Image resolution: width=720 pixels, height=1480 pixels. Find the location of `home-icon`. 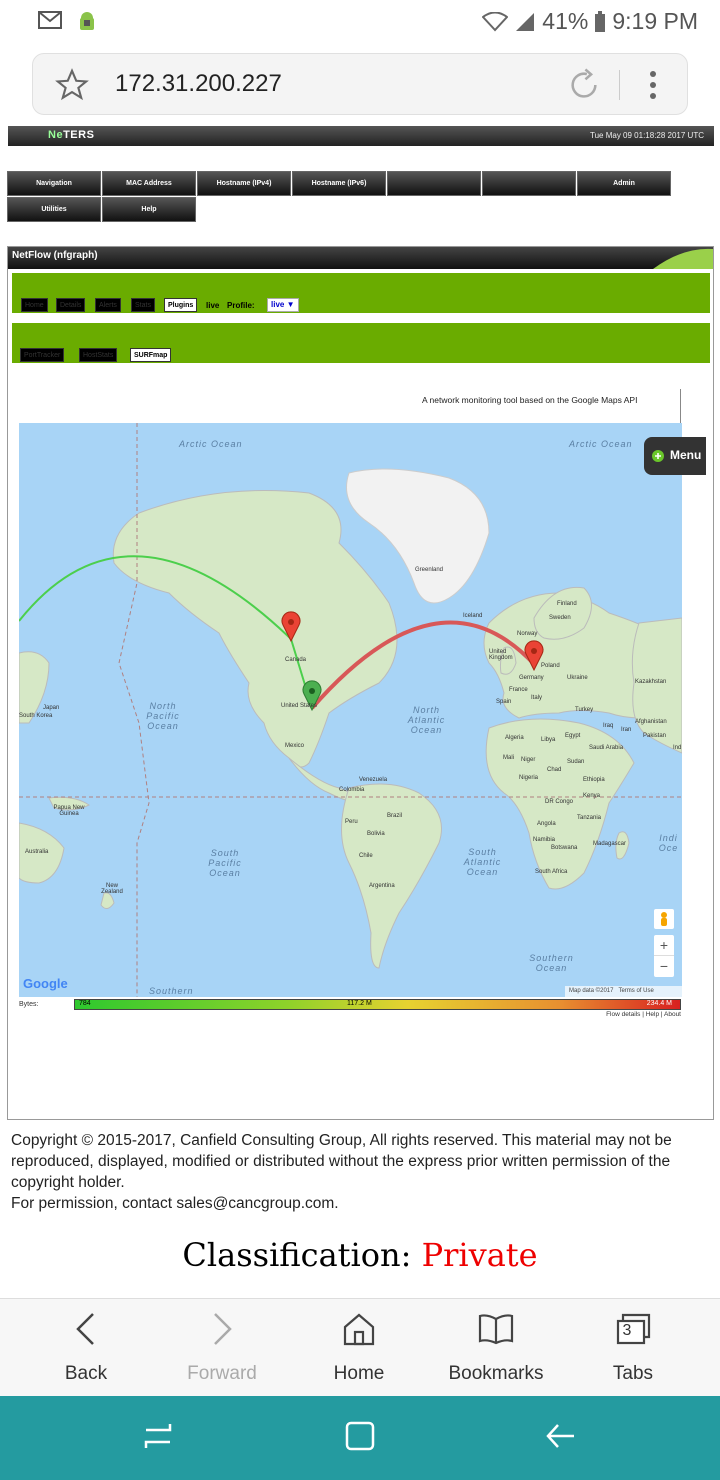

home-icon is located at coordinates (359, 1329).